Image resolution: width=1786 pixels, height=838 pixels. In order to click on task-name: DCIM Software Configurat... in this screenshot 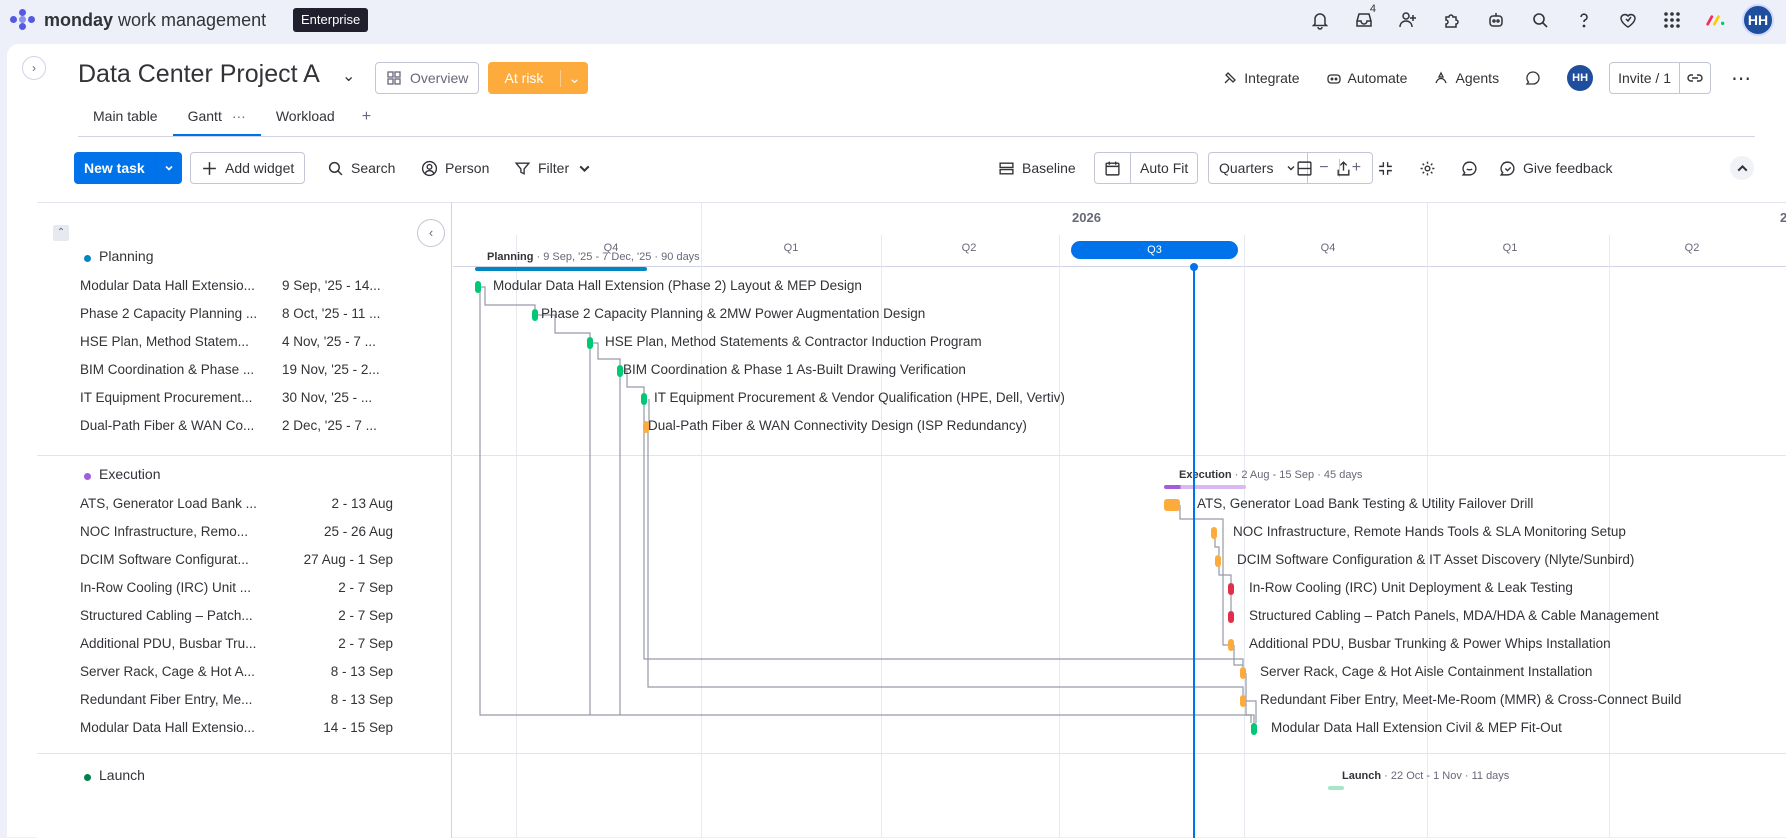, I will do `click(170, 559)`.